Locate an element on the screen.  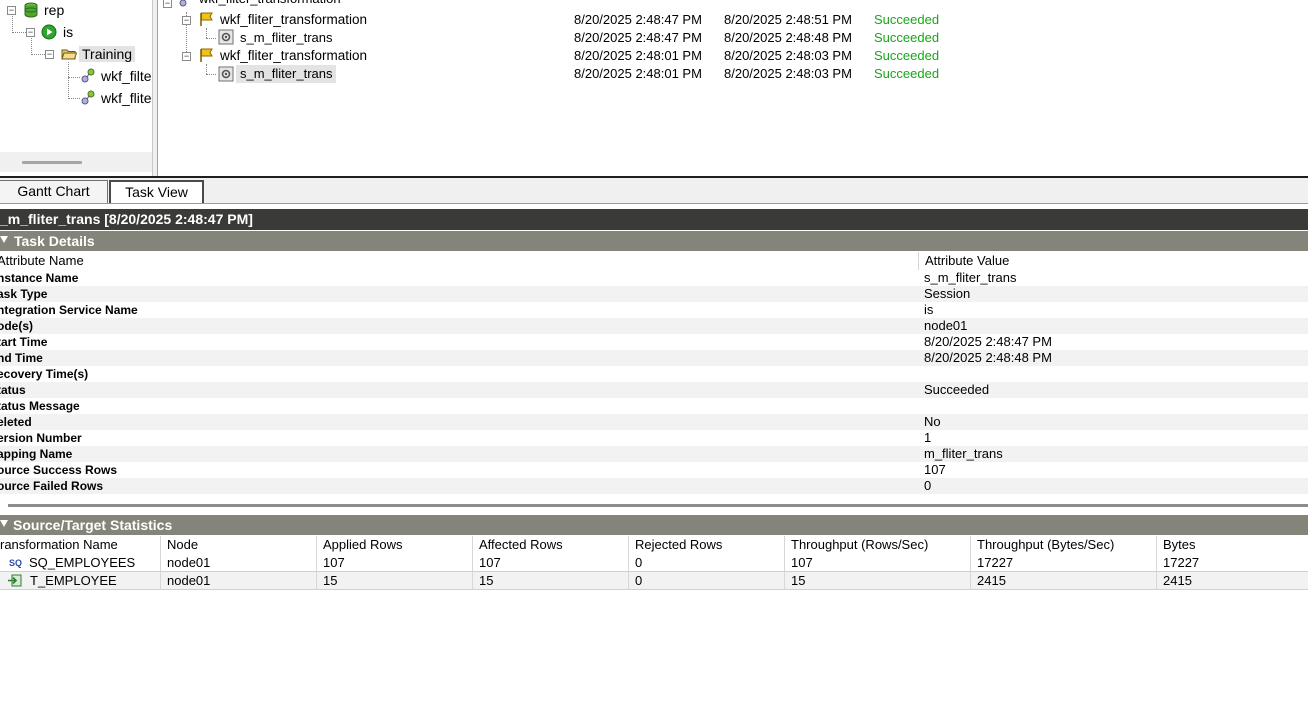
task-details-header: Task Details is located at coordinates (654, 241).